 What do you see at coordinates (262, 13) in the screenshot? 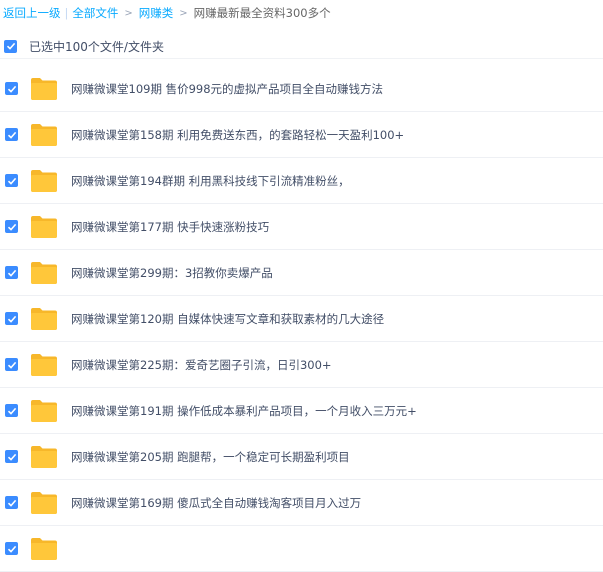
I see `current-folder: 网赚最新最全资料300多个` at bounding box center [262, 13].